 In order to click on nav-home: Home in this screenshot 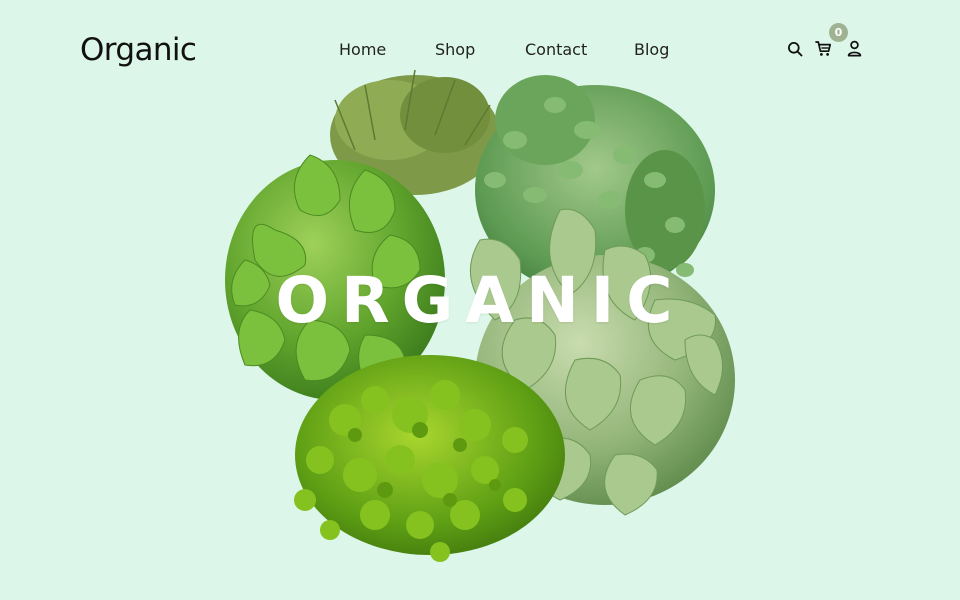, I will do `click(362, 50)`.